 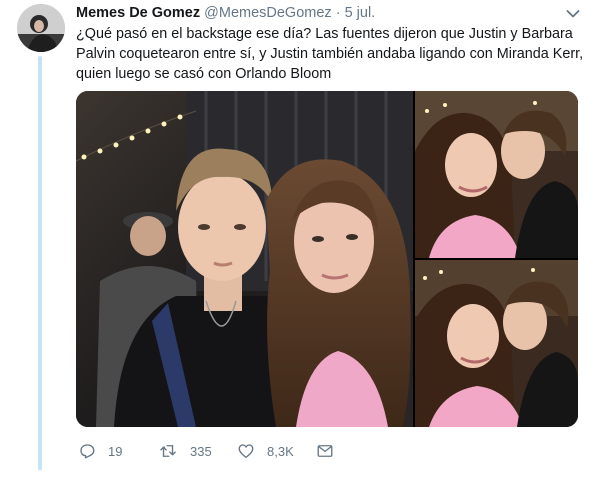 I want to click on envelope-icon, so click(x=325, y=451).